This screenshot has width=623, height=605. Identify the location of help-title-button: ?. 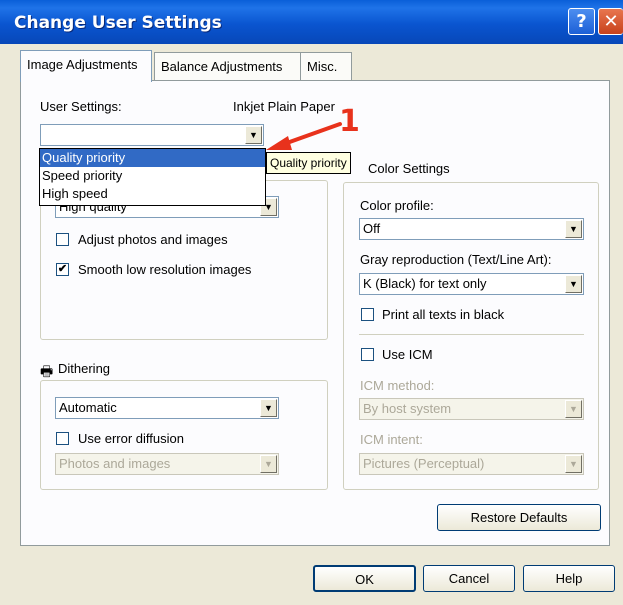
(581, 21).